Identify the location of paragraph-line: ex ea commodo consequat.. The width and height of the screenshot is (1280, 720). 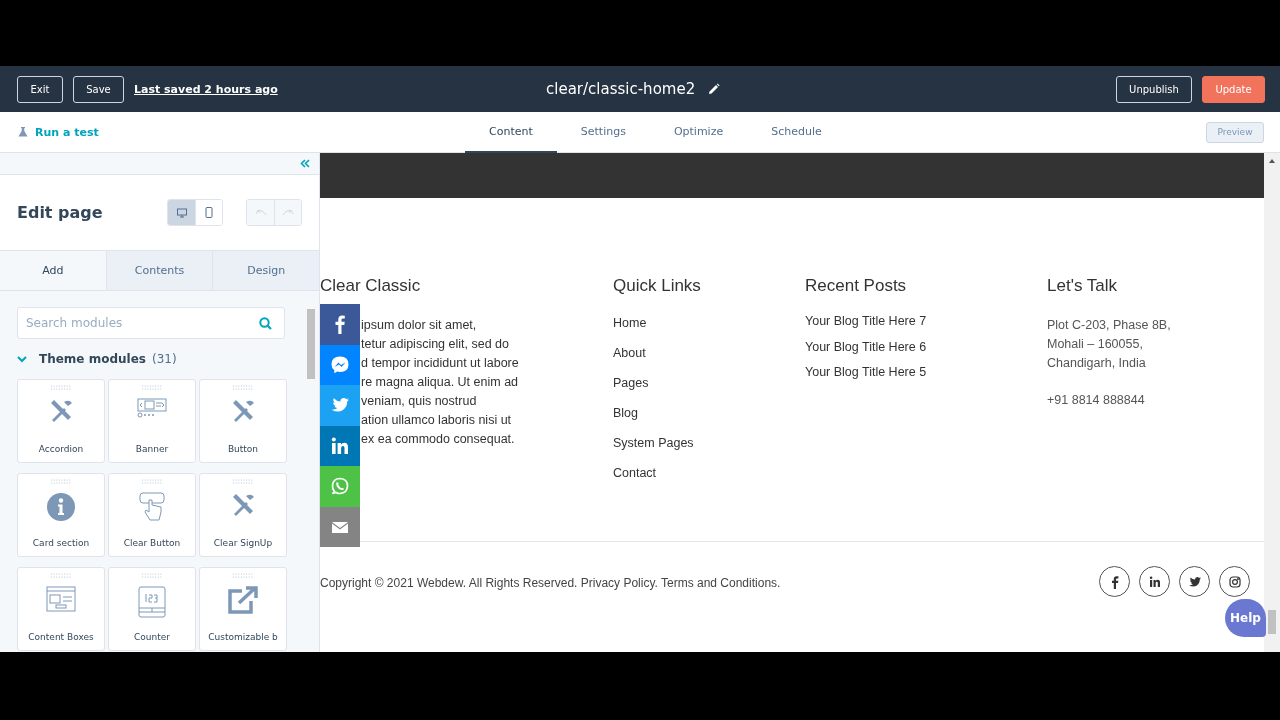
(438, 439).